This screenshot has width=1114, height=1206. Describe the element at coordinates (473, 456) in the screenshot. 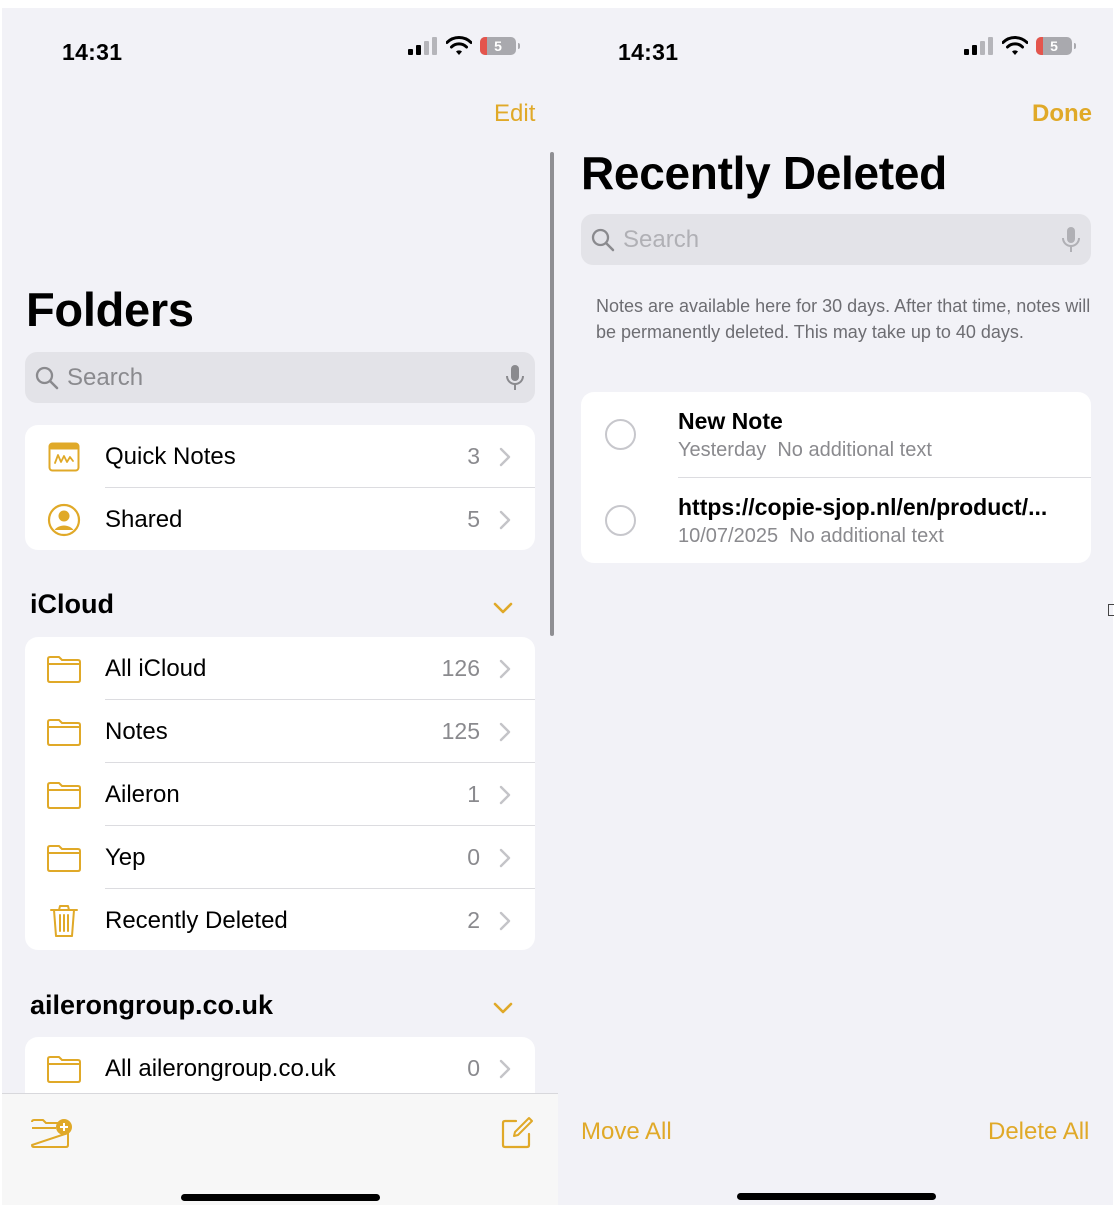

I see `folder-count: 3` at that location.